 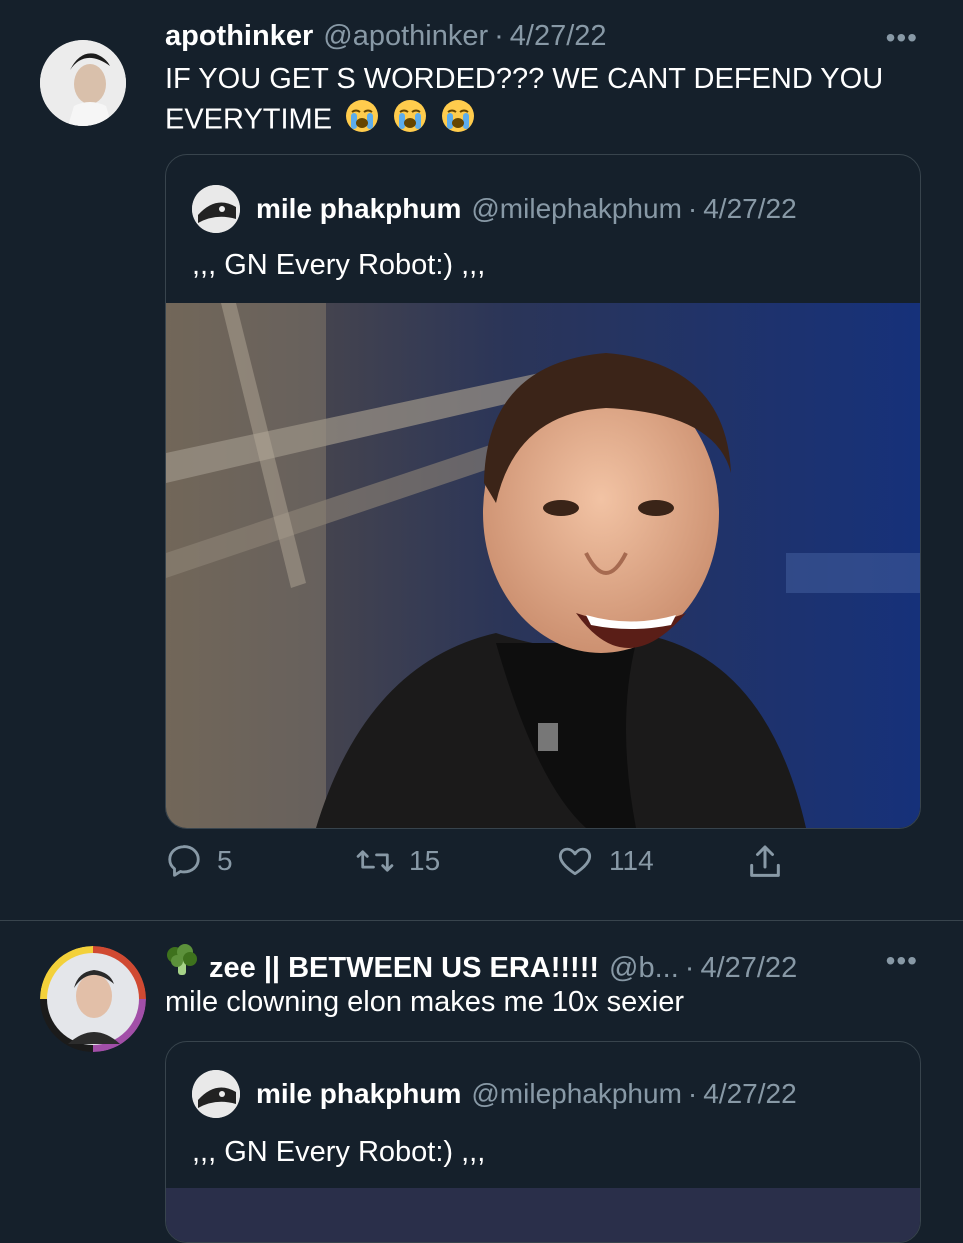 What do you see at coordinates (375, 861) in the screenshot?
I see `retweet-icon` at bounding box center [375, 861].